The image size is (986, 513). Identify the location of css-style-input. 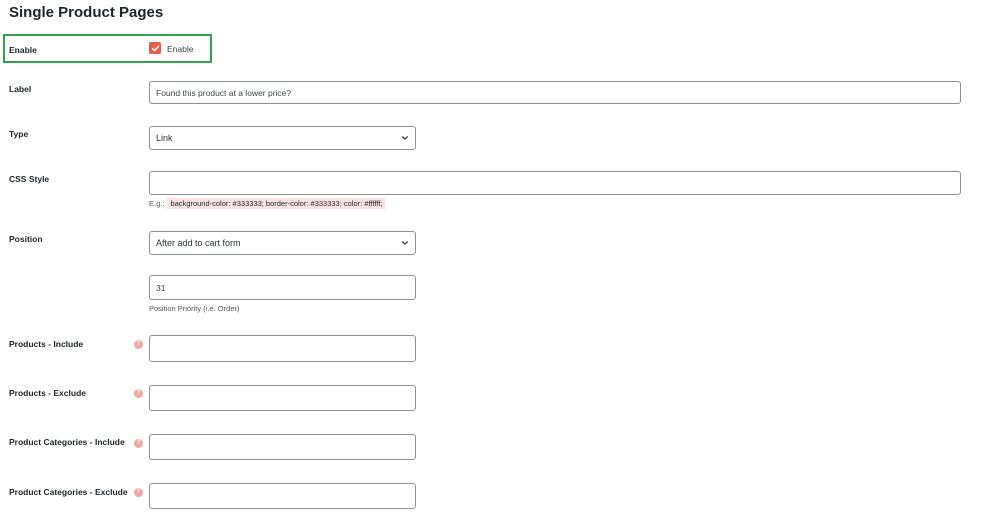
(555, 183).